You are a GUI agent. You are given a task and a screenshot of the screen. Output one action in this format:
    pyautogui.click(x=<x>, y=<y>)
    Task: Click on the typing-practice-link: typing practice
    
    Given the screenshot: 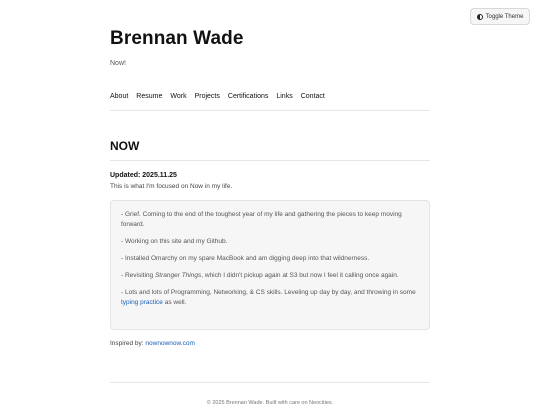 What is the action you would take?
    pyautogui.click(x=142, y=302)
    